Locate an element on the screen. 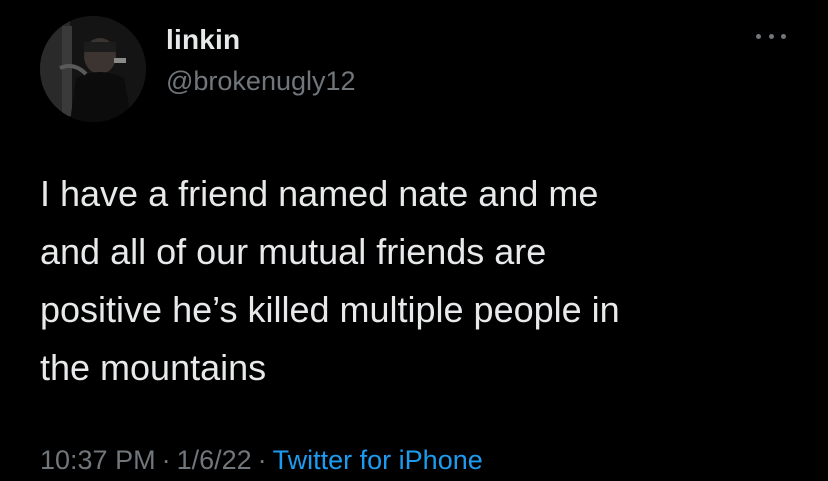 The width and height of the screenshot is (828, 481). more-options-icon is located at coordinates (771, 36).